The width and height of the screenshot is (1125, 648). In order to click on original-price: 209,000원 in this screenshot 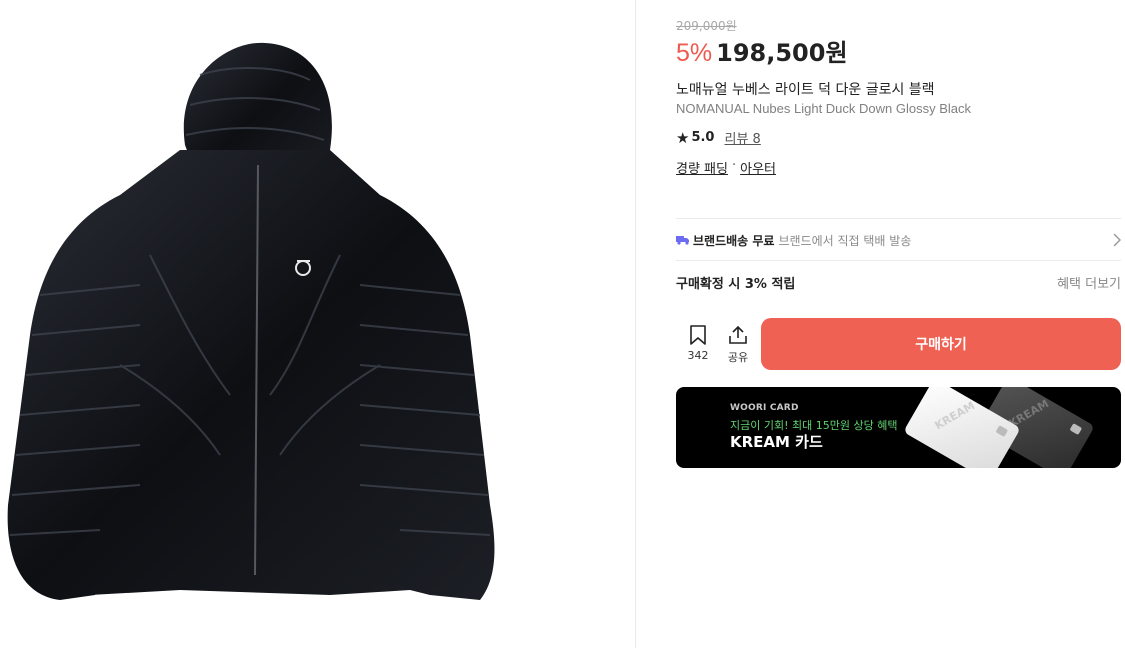, I will do `click(706, 26)`.